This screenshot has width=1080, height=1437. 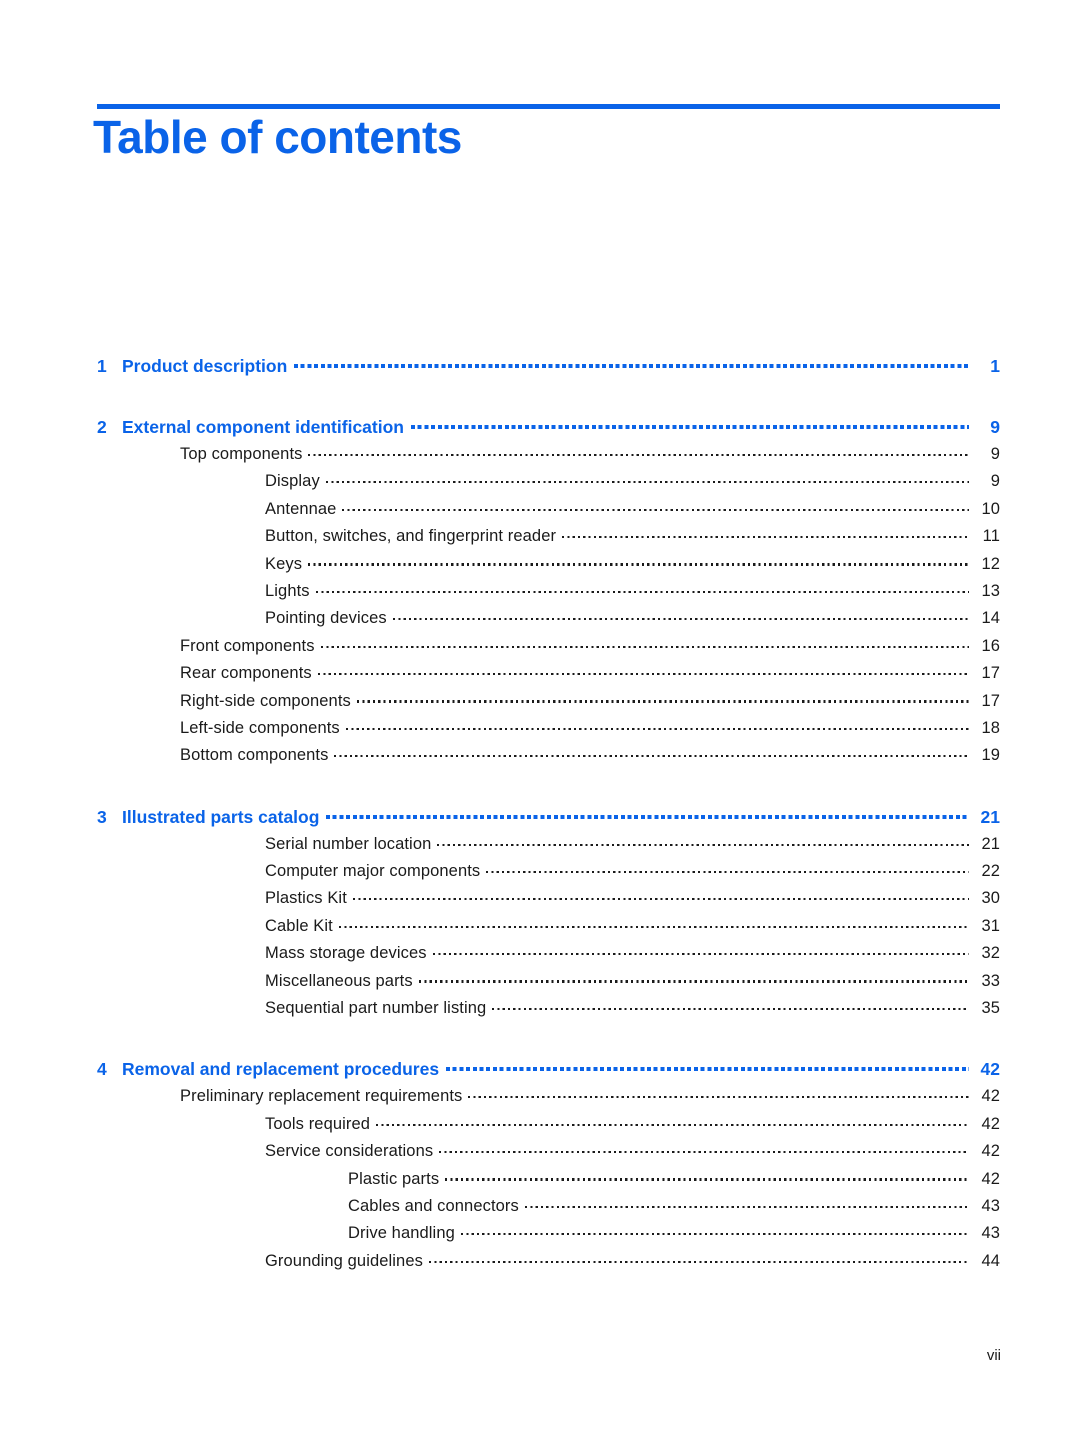 I want to click on toc-entry-row: Pointing devices 14, so click(x=540, y=620).